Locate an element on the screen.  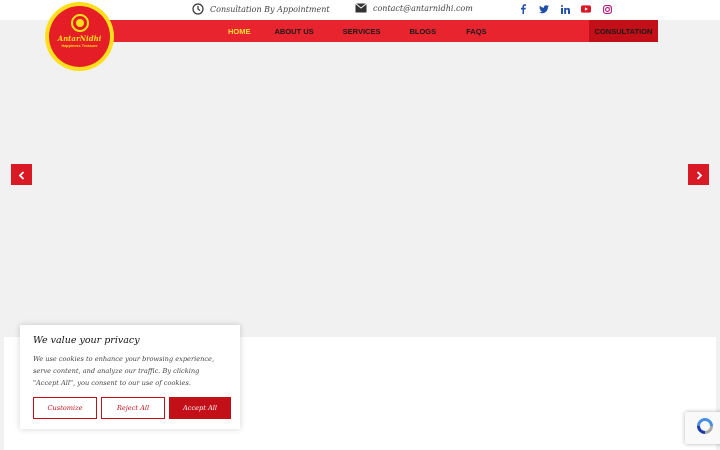
chevron-left-icon is located at coordinates (22, 174).